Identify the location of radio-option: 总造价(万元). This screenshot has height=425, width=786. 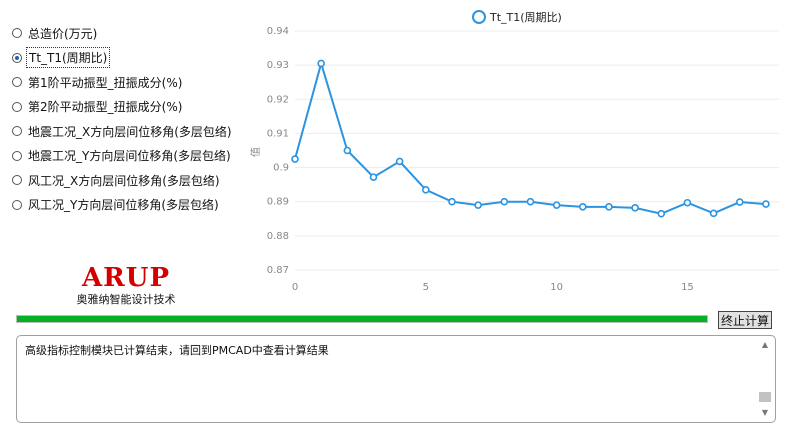
(54, 33).